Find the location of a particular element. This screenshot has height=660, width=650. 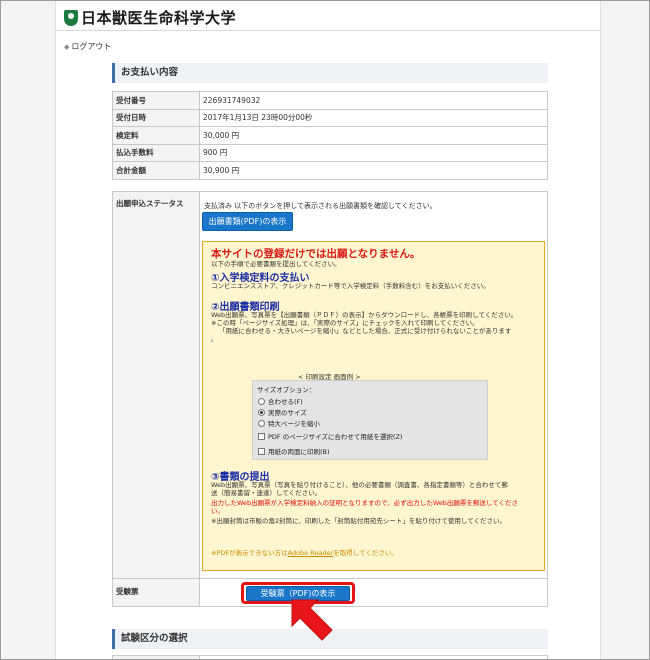

logo-text: 日本獣医生命科学大学 is located at coordinates (159, 18).